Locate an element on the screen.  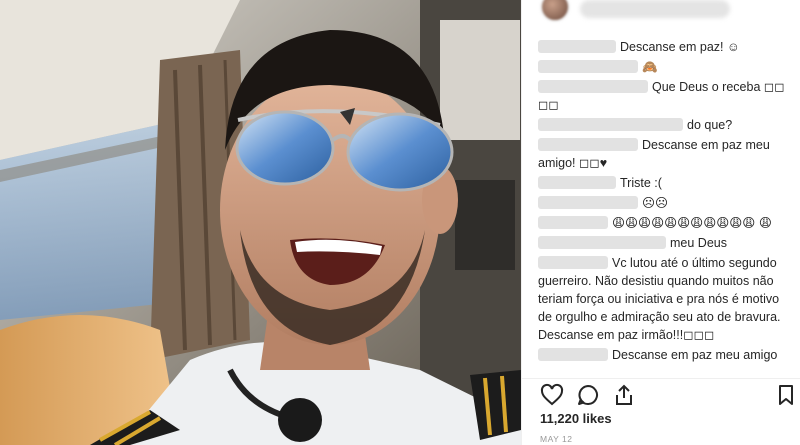
action-bar is located at coordinates (661, 393).